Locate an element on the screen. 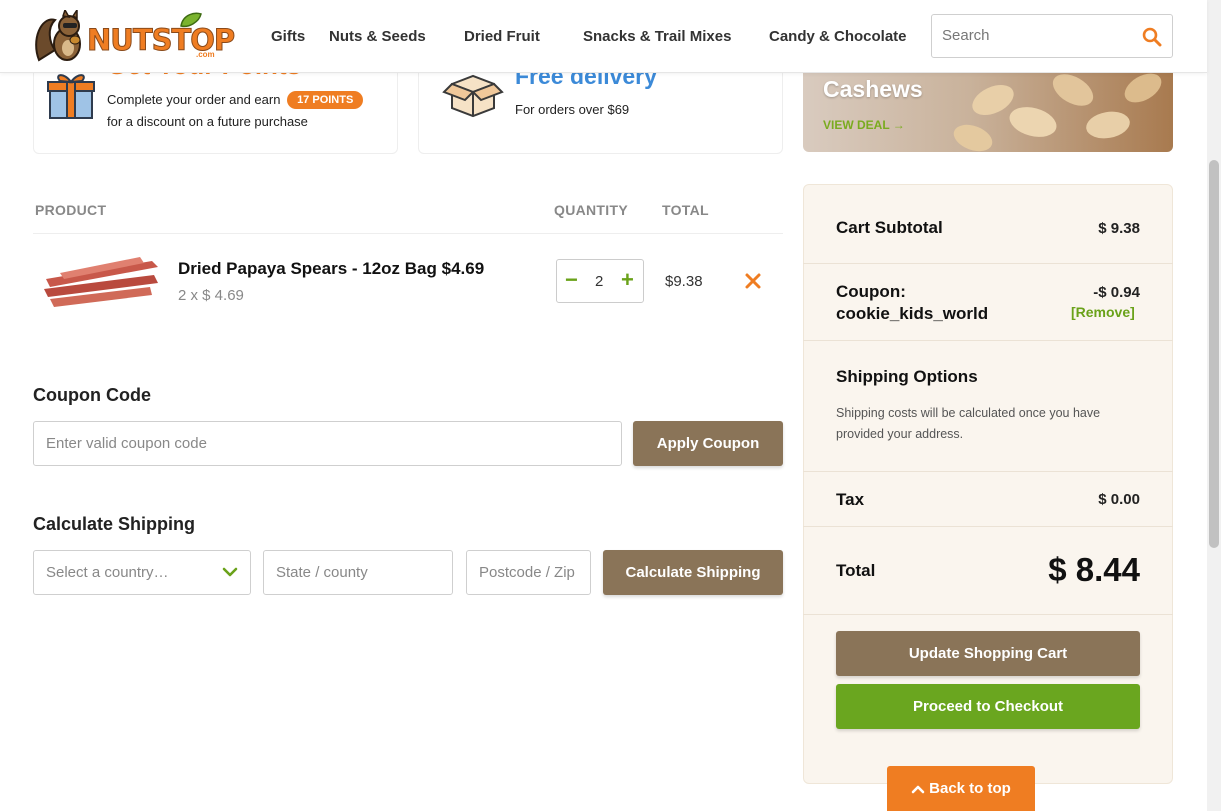 Image resolution: width=1221 pixels, height=811 pixels. nav-snacks-trail-mixes: Snacks & Trail Mixes is located at coordinates (657, 36).